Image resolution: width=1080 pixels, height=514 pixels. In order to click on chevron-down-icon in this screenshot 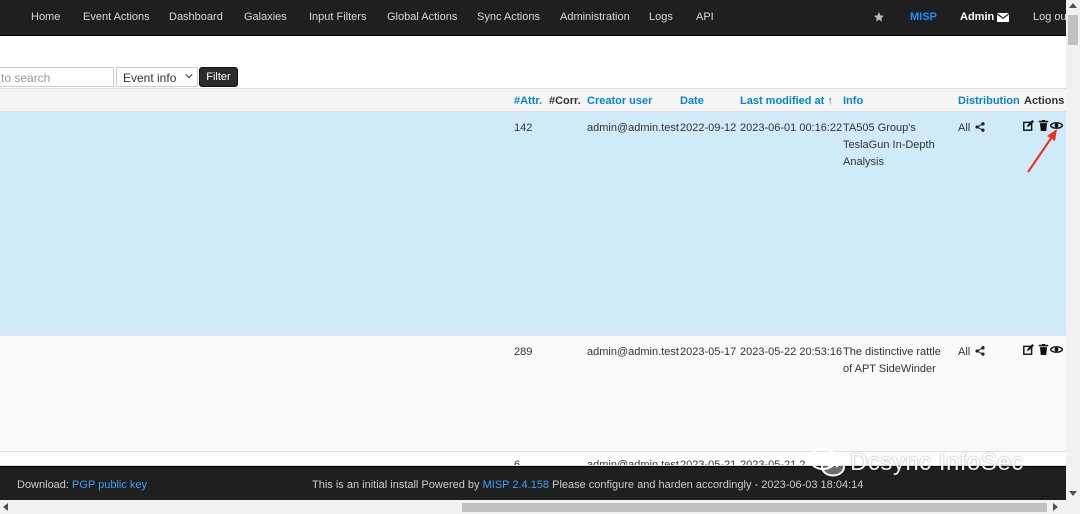, I will do `click(189, 76)`.